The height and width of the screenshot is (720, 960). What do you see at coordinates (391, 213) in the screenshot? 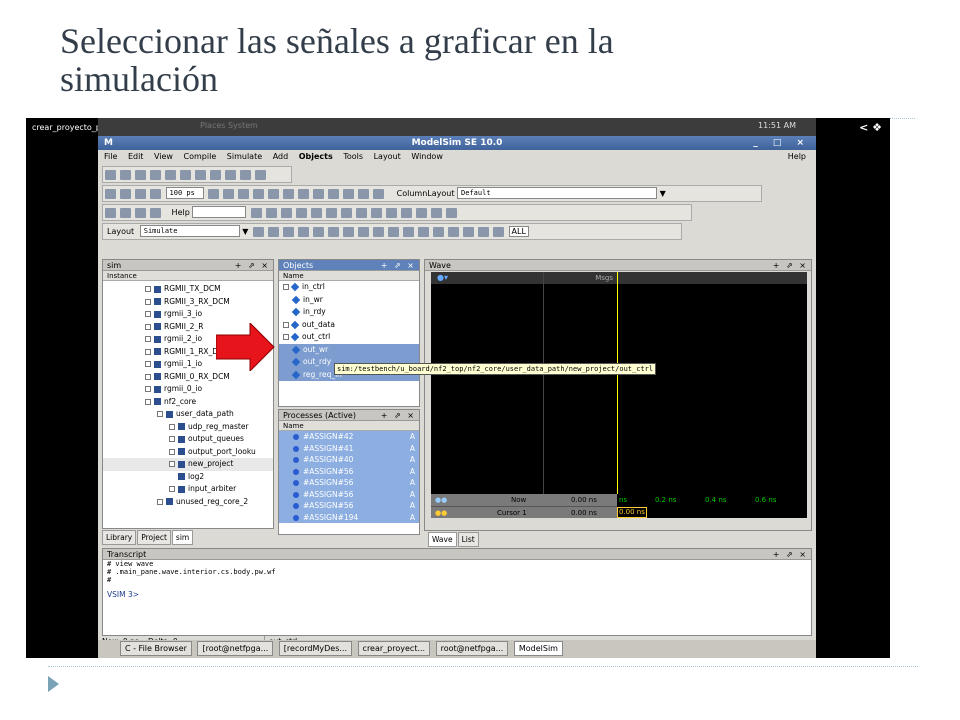
I see `dataflow-icon` at bounding box center [391, 213].